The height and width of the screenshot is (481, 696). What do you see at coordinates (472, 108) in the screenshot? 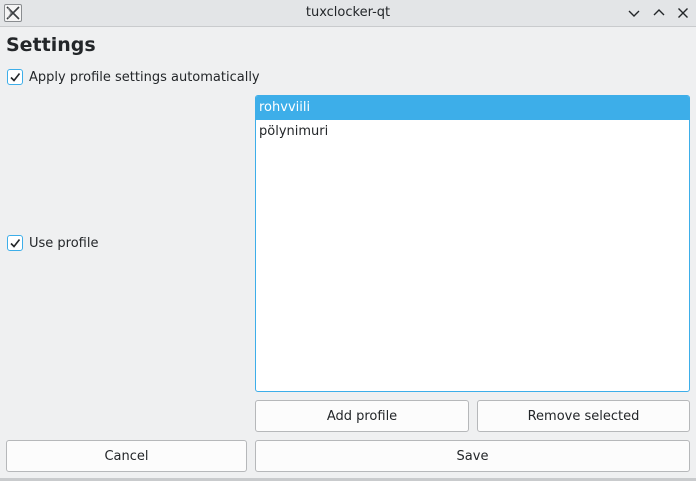
I see `list-item: rohvviili` at bounding box center [472, 108].